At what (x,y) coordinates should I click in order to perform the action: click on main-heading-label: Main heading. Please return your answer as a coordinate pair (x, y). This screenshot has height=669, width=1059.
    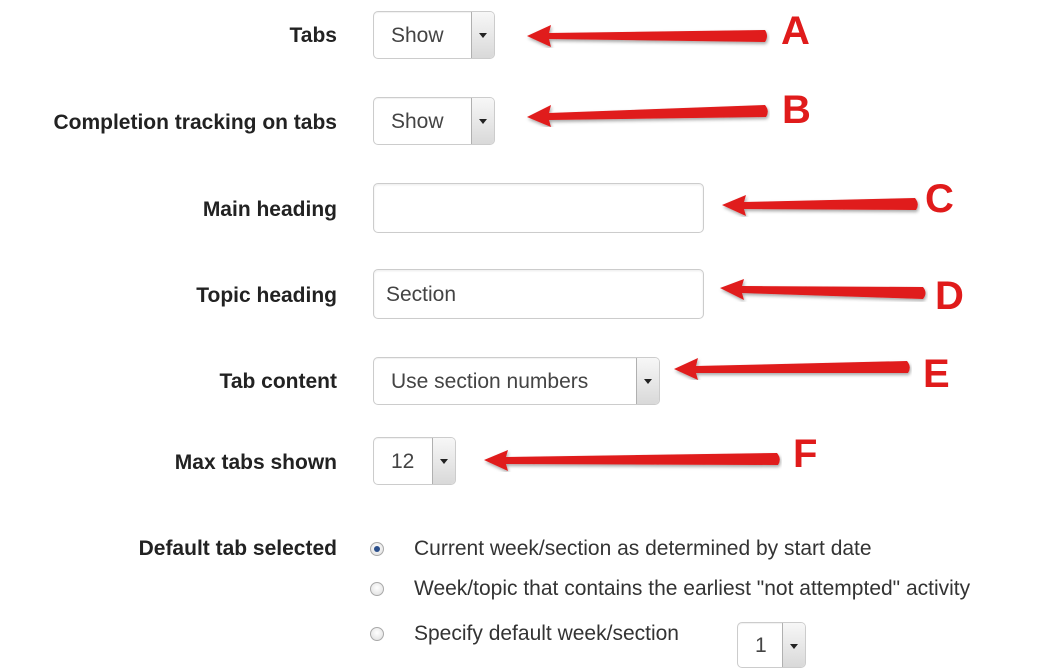
    Looking at the image, I should click on (269, 209).